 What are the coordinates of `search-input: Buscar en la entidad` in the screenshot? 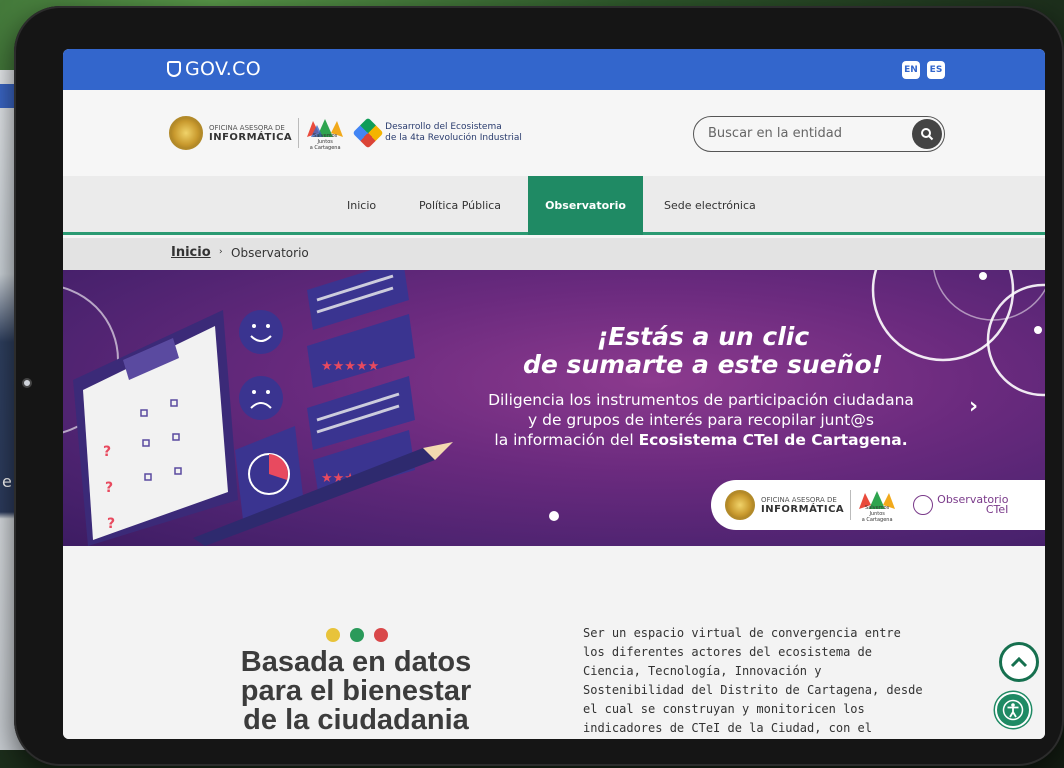 It's located at (775, 133).